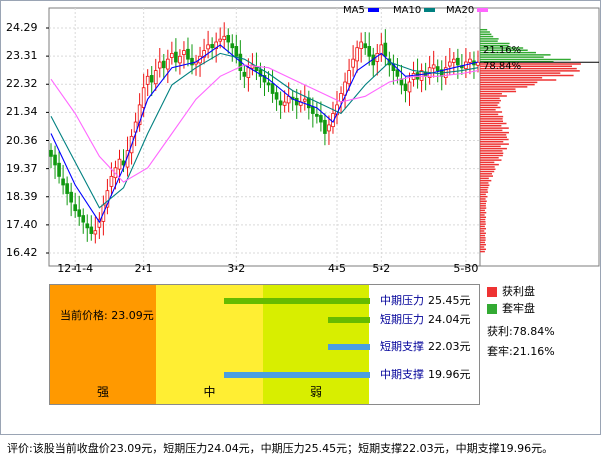 The image size is (601, 456). I want to click on x-tick-label: 3-2, so click(236, 268).